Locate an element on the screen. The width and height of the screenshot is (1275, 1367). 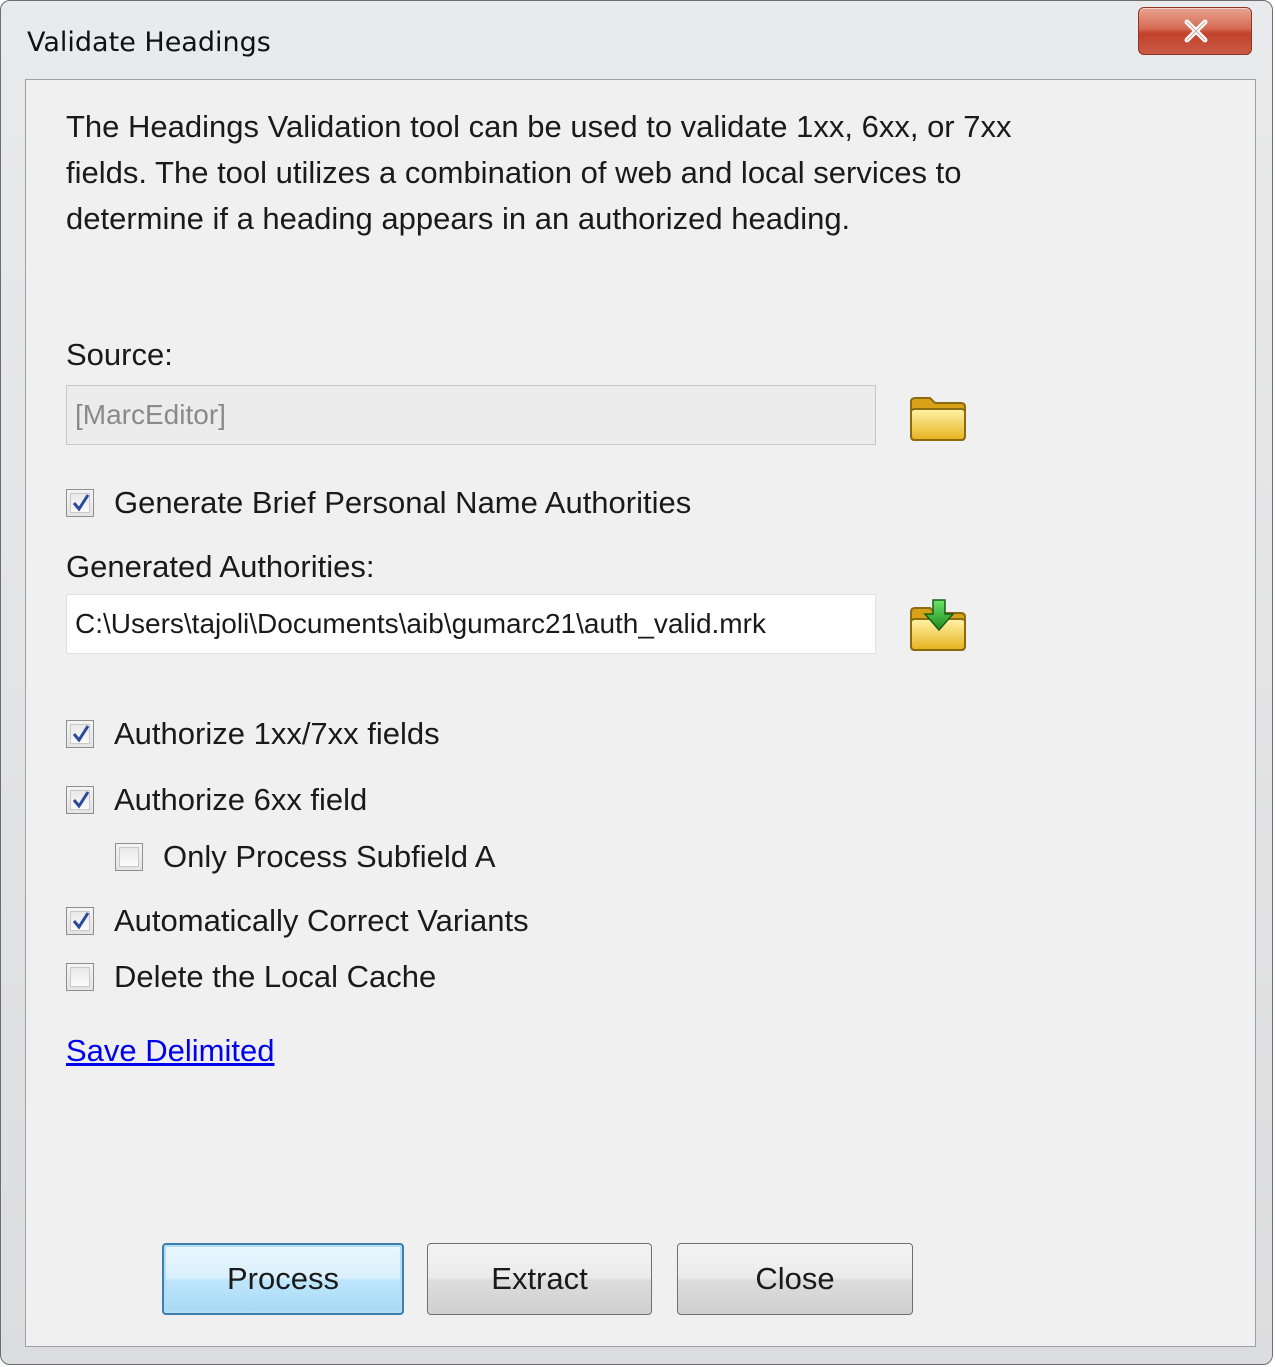
authorize-6xx-label: Authorize 6xx field is located at coordinates (241, 799).